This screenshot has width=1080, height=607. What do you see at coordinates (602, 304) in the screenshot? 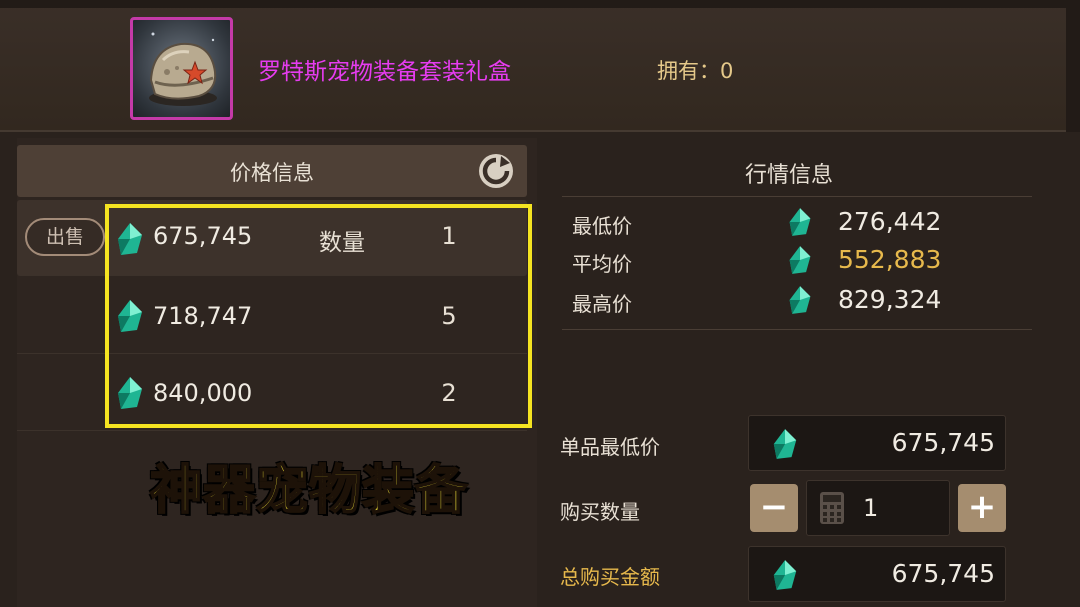
I see `max-price-label: 最高价` at bounding box center [602, 304].